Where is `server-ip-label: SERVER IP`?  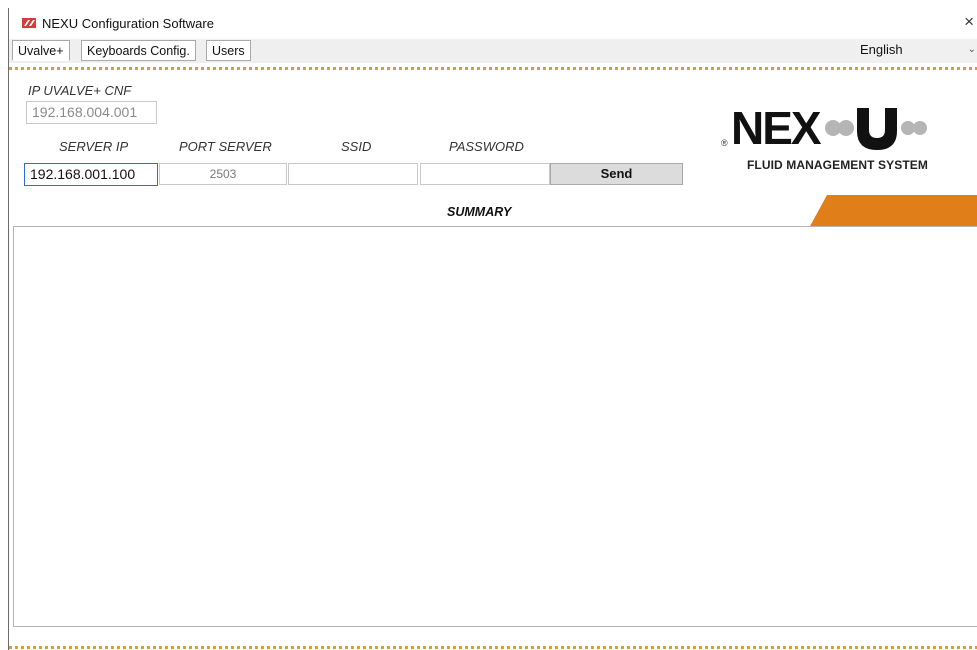
server-ip-label: SERVER IP is located at coordinates (94, 146).